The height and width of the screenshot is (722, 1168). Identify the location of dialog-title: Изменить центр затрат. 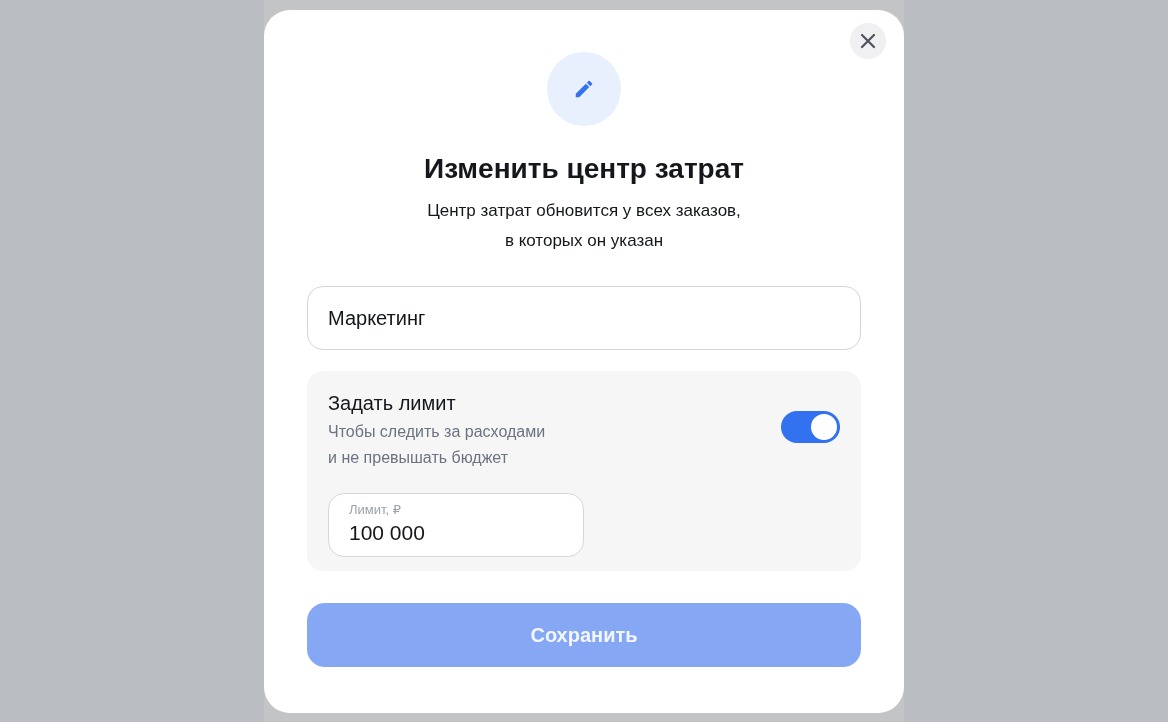
(584, 169).